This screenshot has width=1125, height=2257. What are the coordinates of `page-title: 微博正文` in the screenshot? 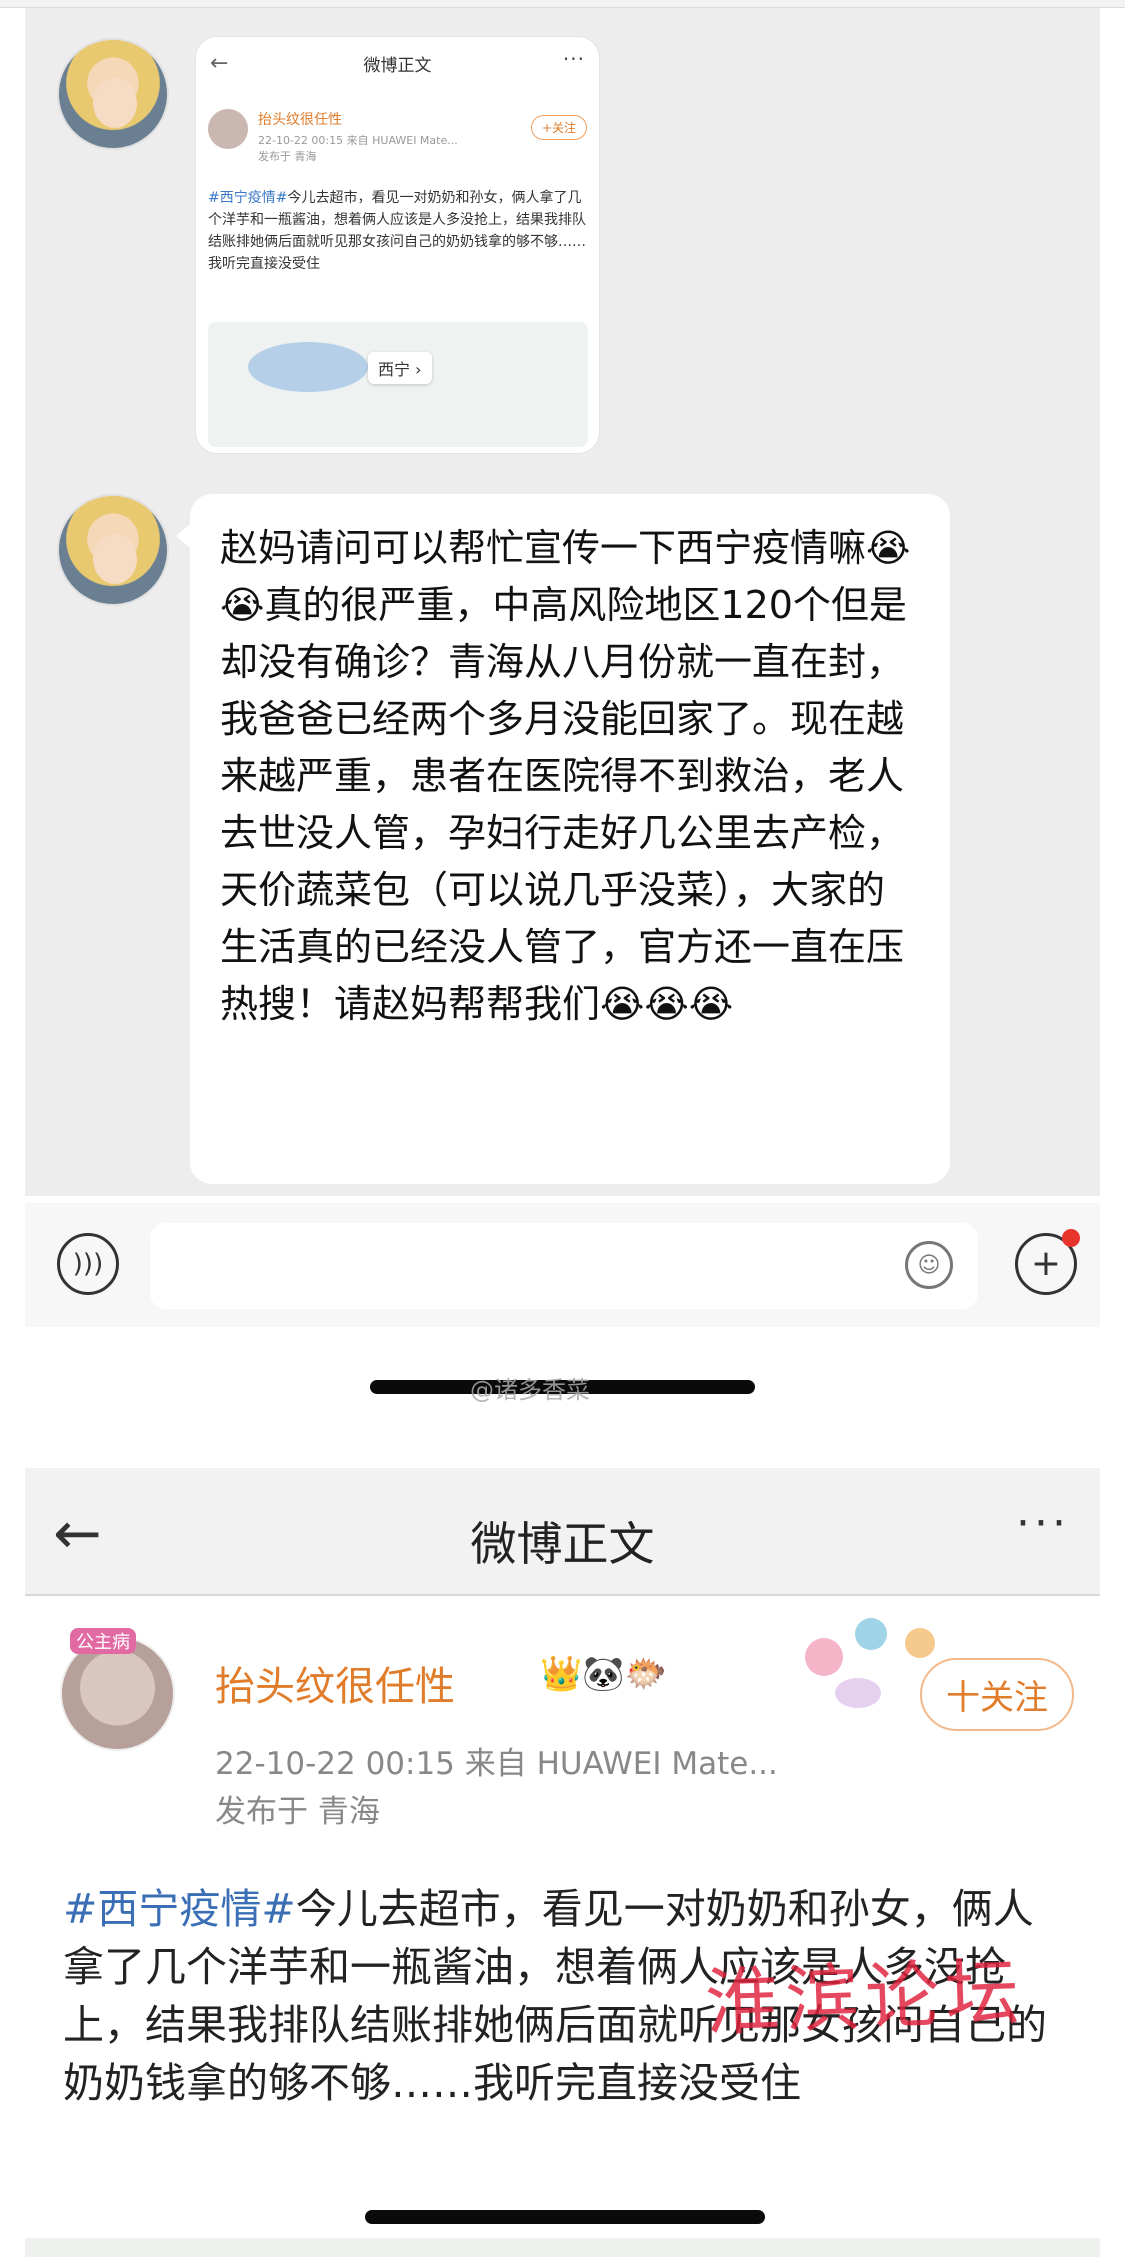 It's located at (562, 1544).